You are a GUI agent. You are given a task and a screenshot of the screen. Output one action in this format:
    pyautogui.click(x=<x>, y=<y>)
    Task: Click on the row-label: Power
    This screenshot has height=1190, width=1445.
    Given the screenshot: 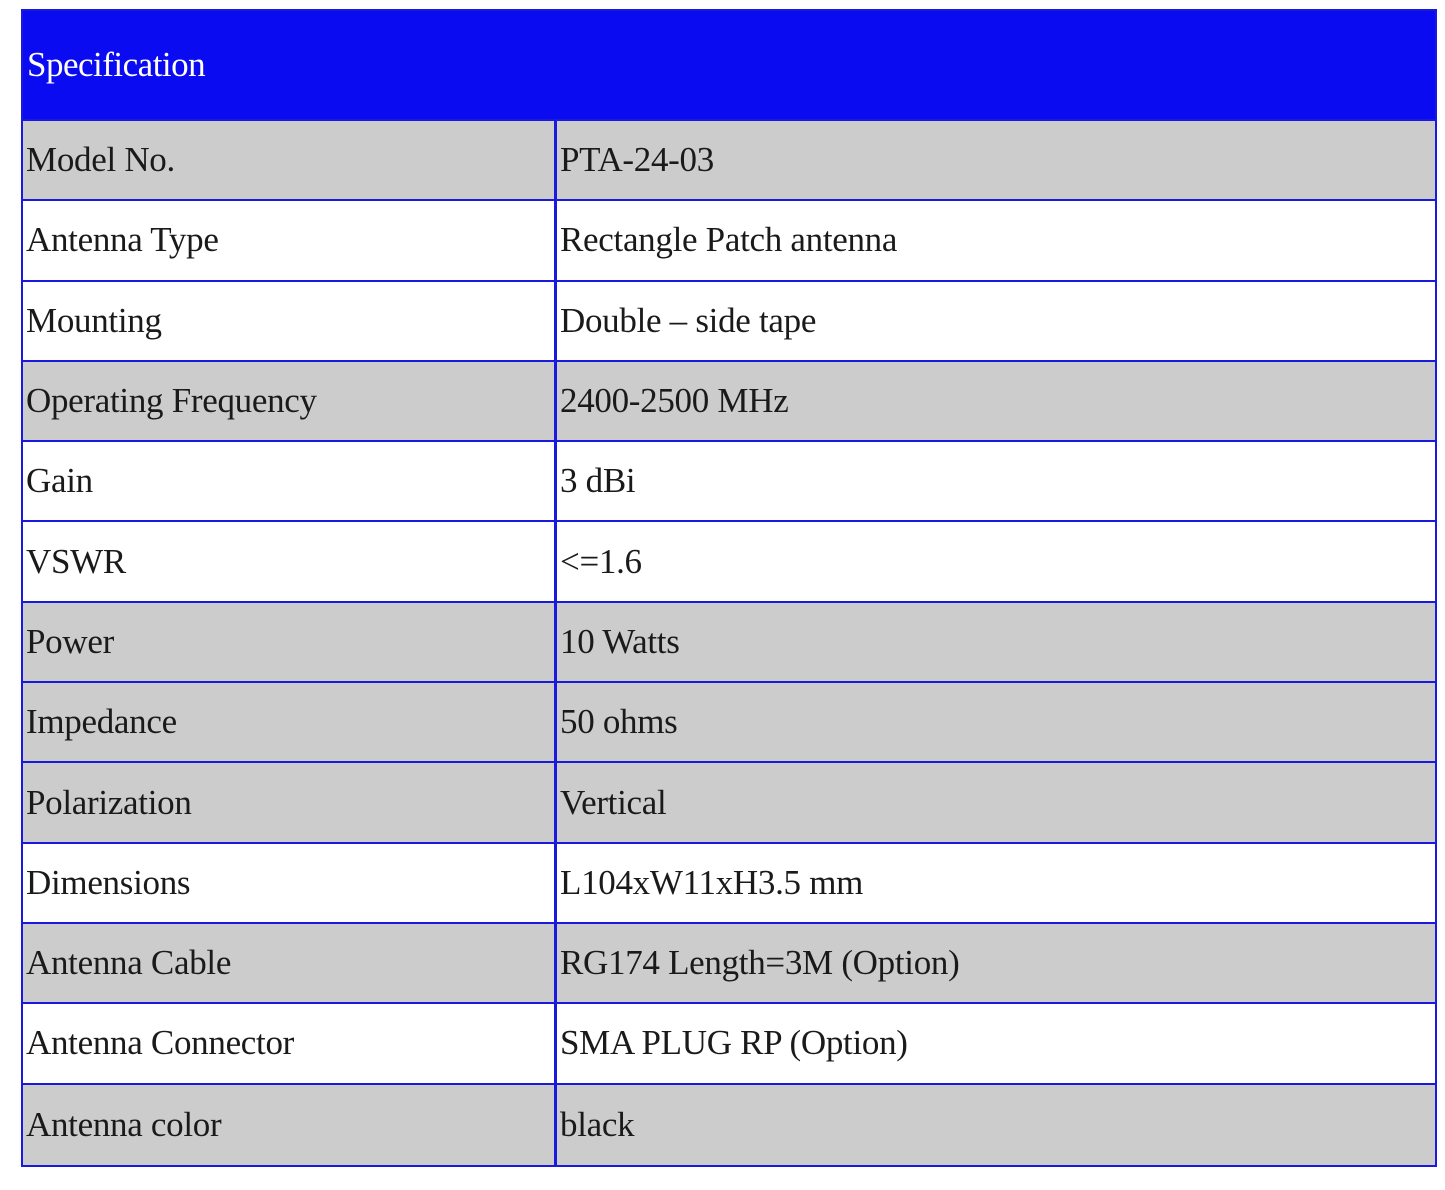 What is the action you would take?
    pyautogui.click(x=290, y=642)
    